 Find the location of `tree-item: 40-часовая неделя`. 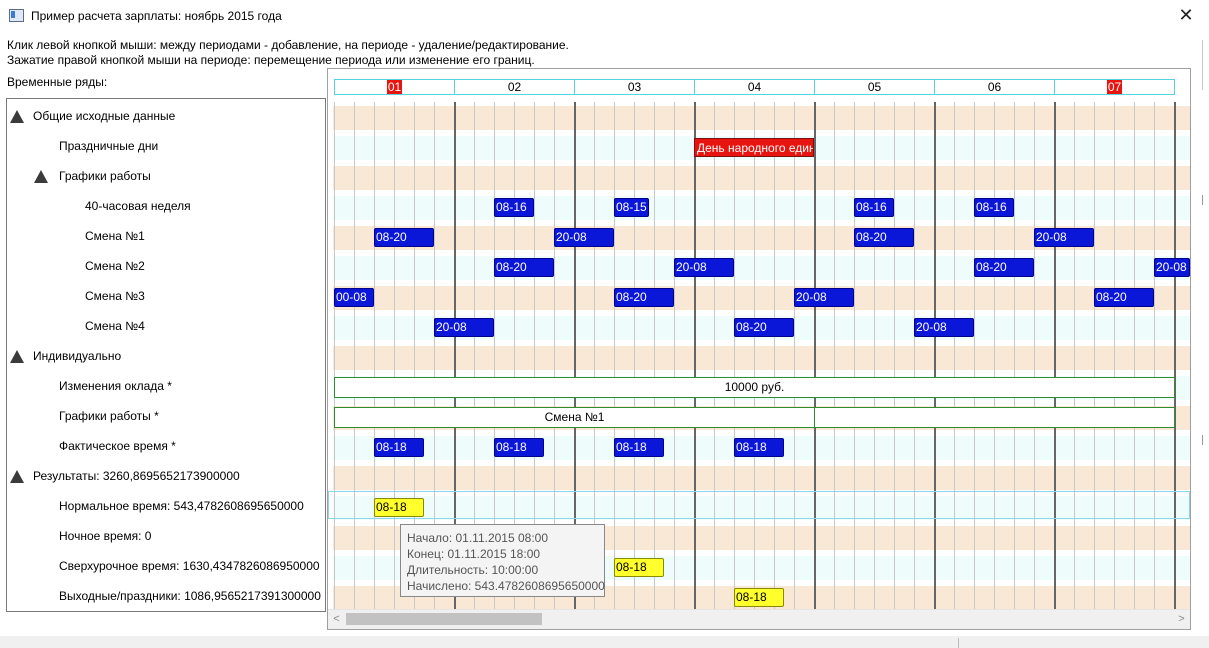

tree-item: 40-часовая неделя is located at coordinates (138, 206).